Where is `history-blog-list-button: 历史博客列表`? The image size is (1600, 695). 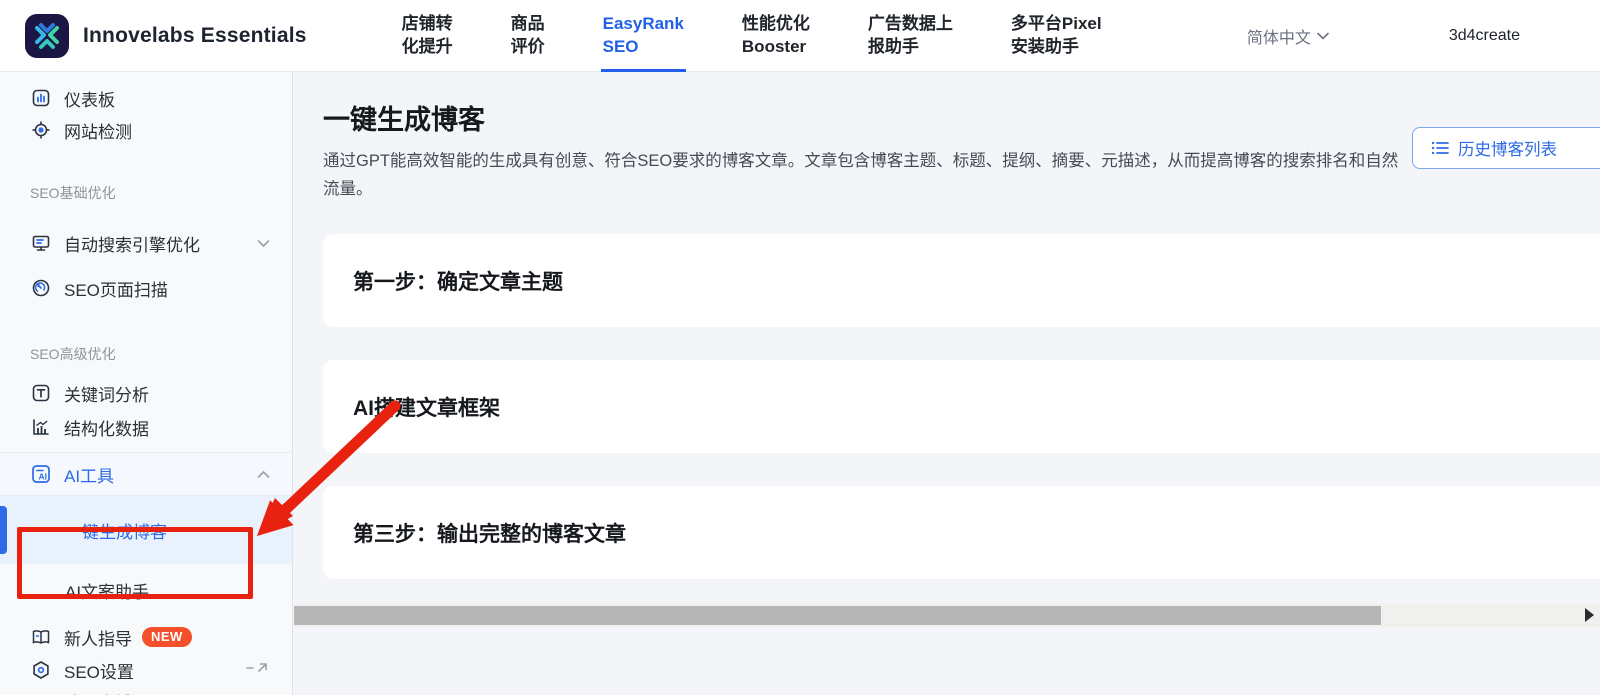 history-blog-list-button: 历史博客列表 is located at coordinates (1506, 148).